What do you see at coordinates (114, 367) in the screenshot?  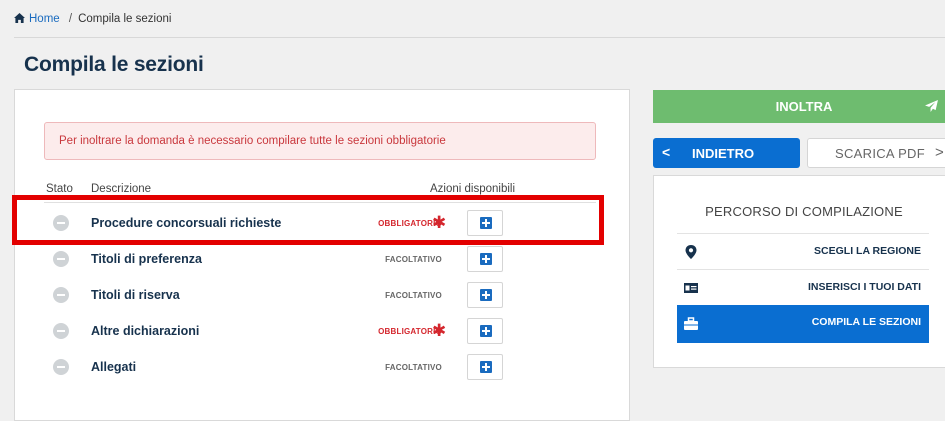 I see `section-description: Allegati` at bounding box center [114, 367].